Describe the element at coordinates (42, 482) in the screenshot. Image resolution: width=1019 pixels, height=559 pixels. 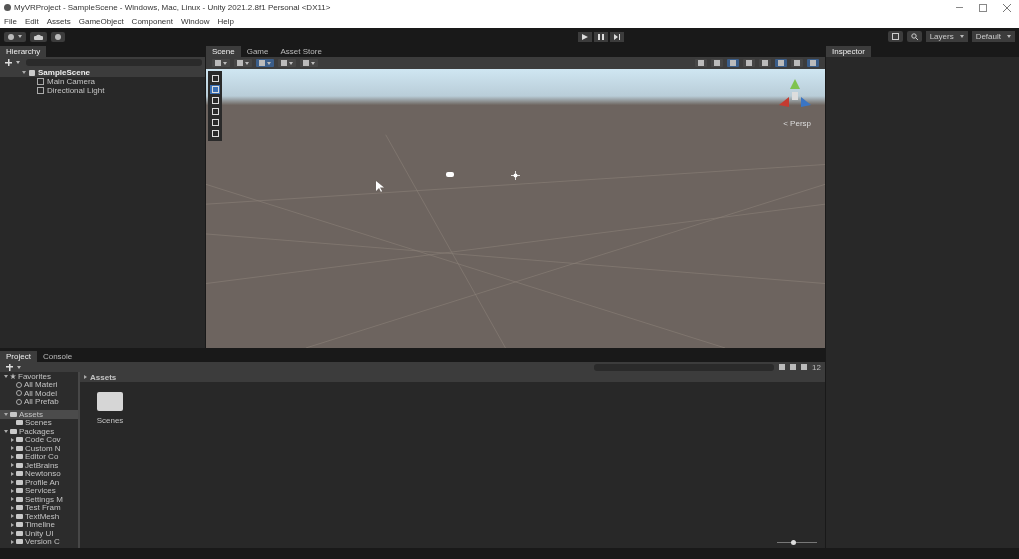
I see `package-folder-item: Profile An` at that location.